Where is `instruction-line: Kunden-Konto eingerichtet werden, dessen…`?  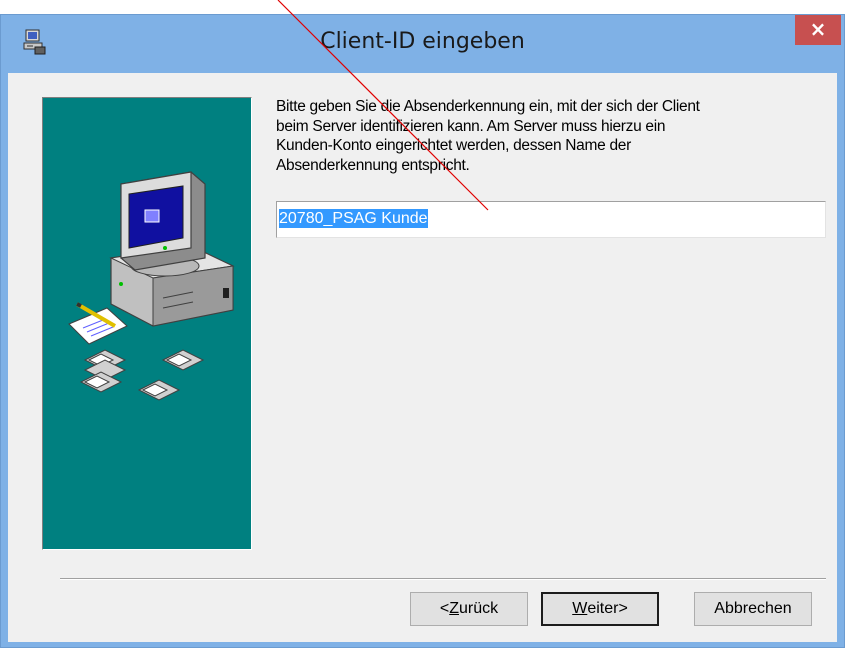 instruction-line: Kunden-Konto eingerichtet werden, dessen… is located at coordinates (453, 145).